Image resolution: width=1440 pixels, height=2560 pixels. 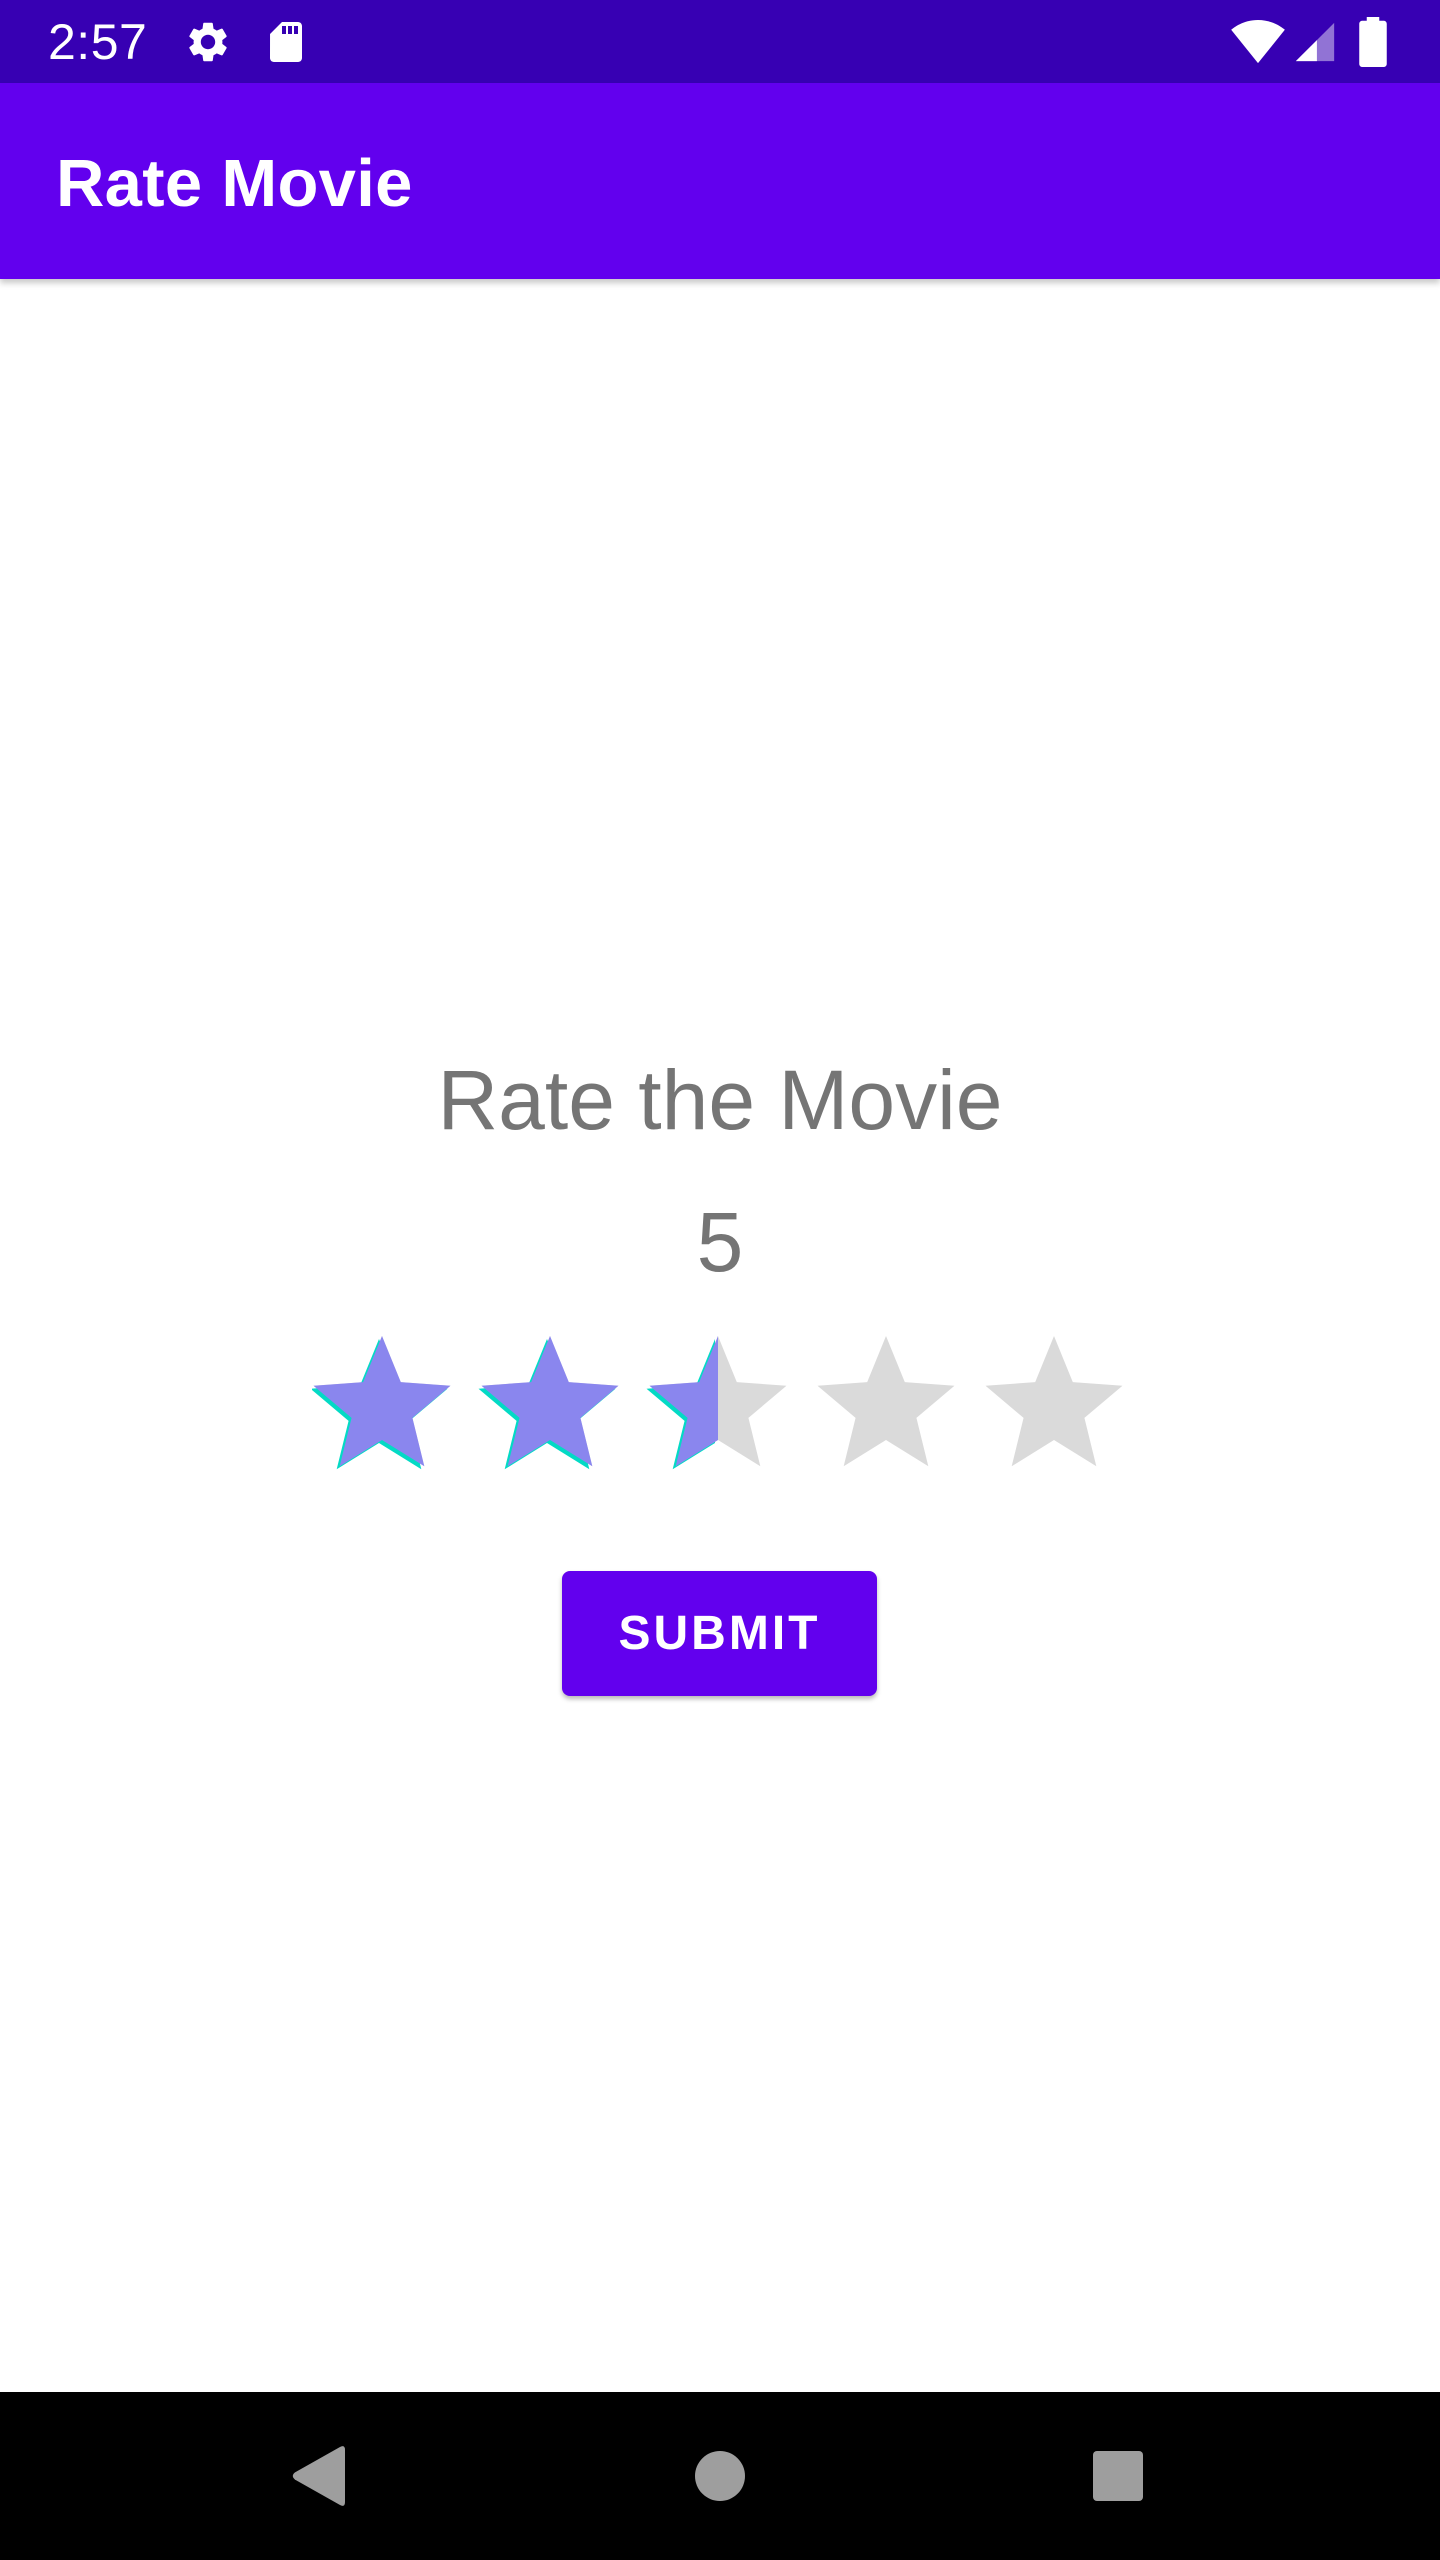 I want to click on rating-stars-svg, so click(x=720, y=1402).